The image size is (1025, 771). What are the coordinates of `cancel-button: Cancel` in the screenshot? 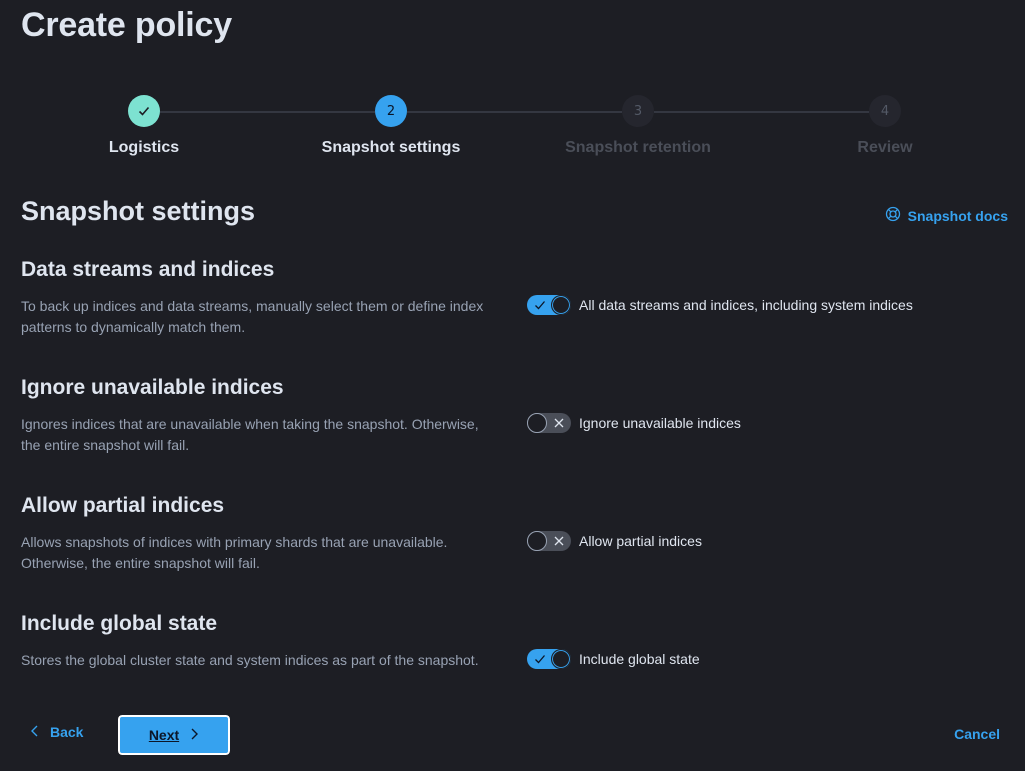 It's located at (977, 734).